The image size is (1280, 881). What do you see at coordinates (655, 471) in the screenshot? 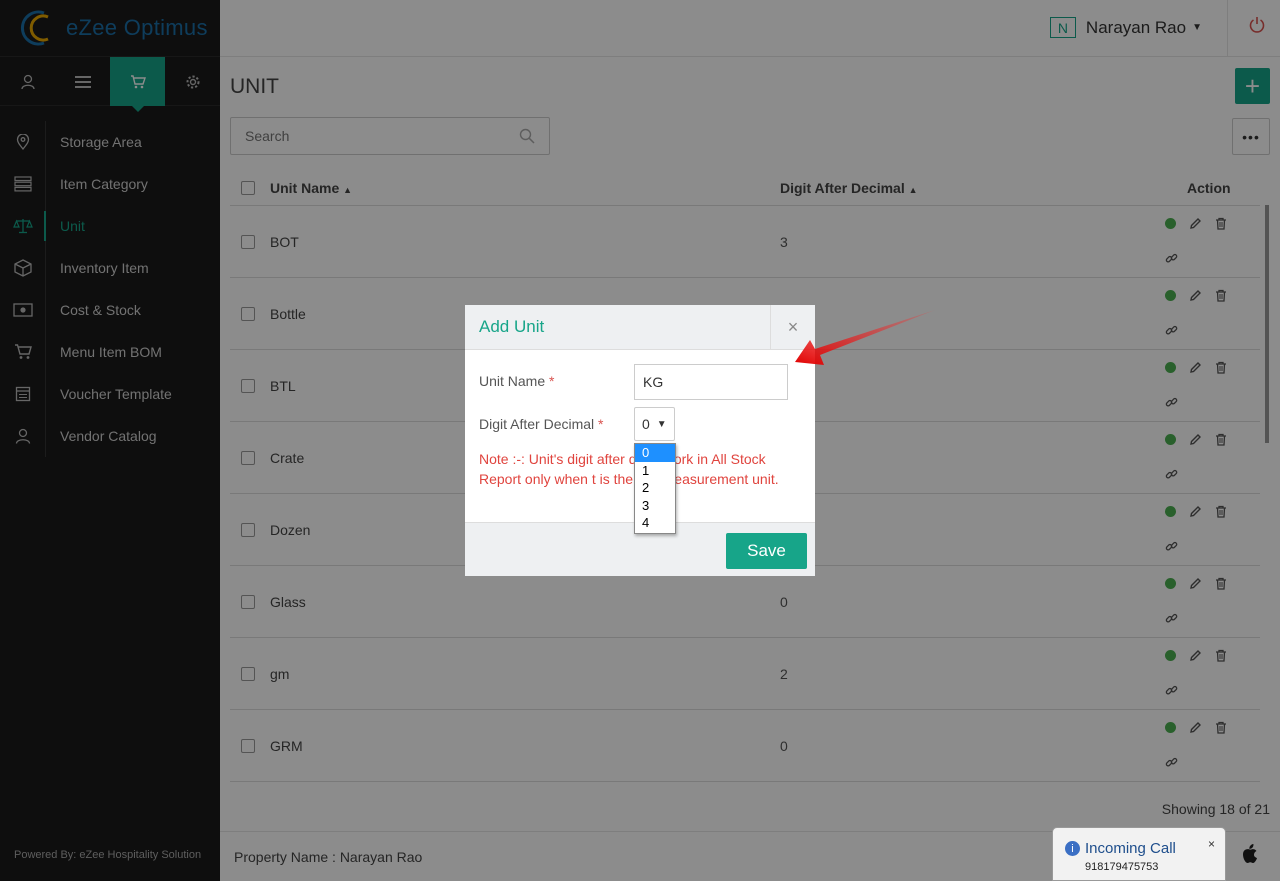
I see `dropdown-option: 1` at bounding box center [655, 471].